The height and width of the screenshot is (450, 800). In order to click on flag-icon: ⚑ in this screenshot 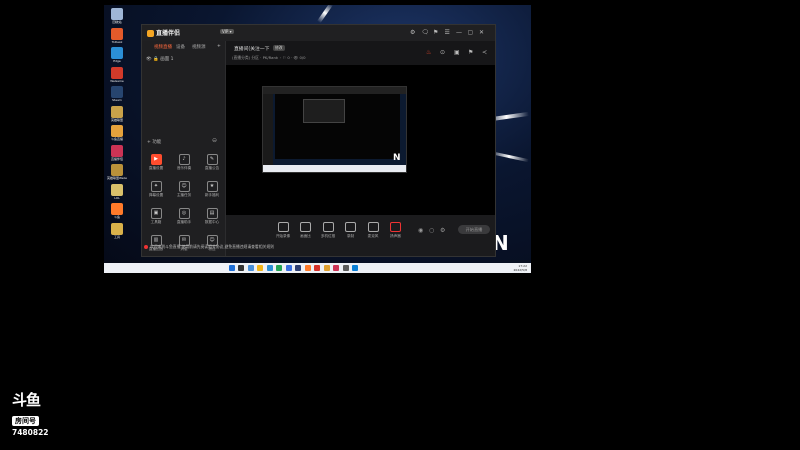, I will do `click(435, 32)`.